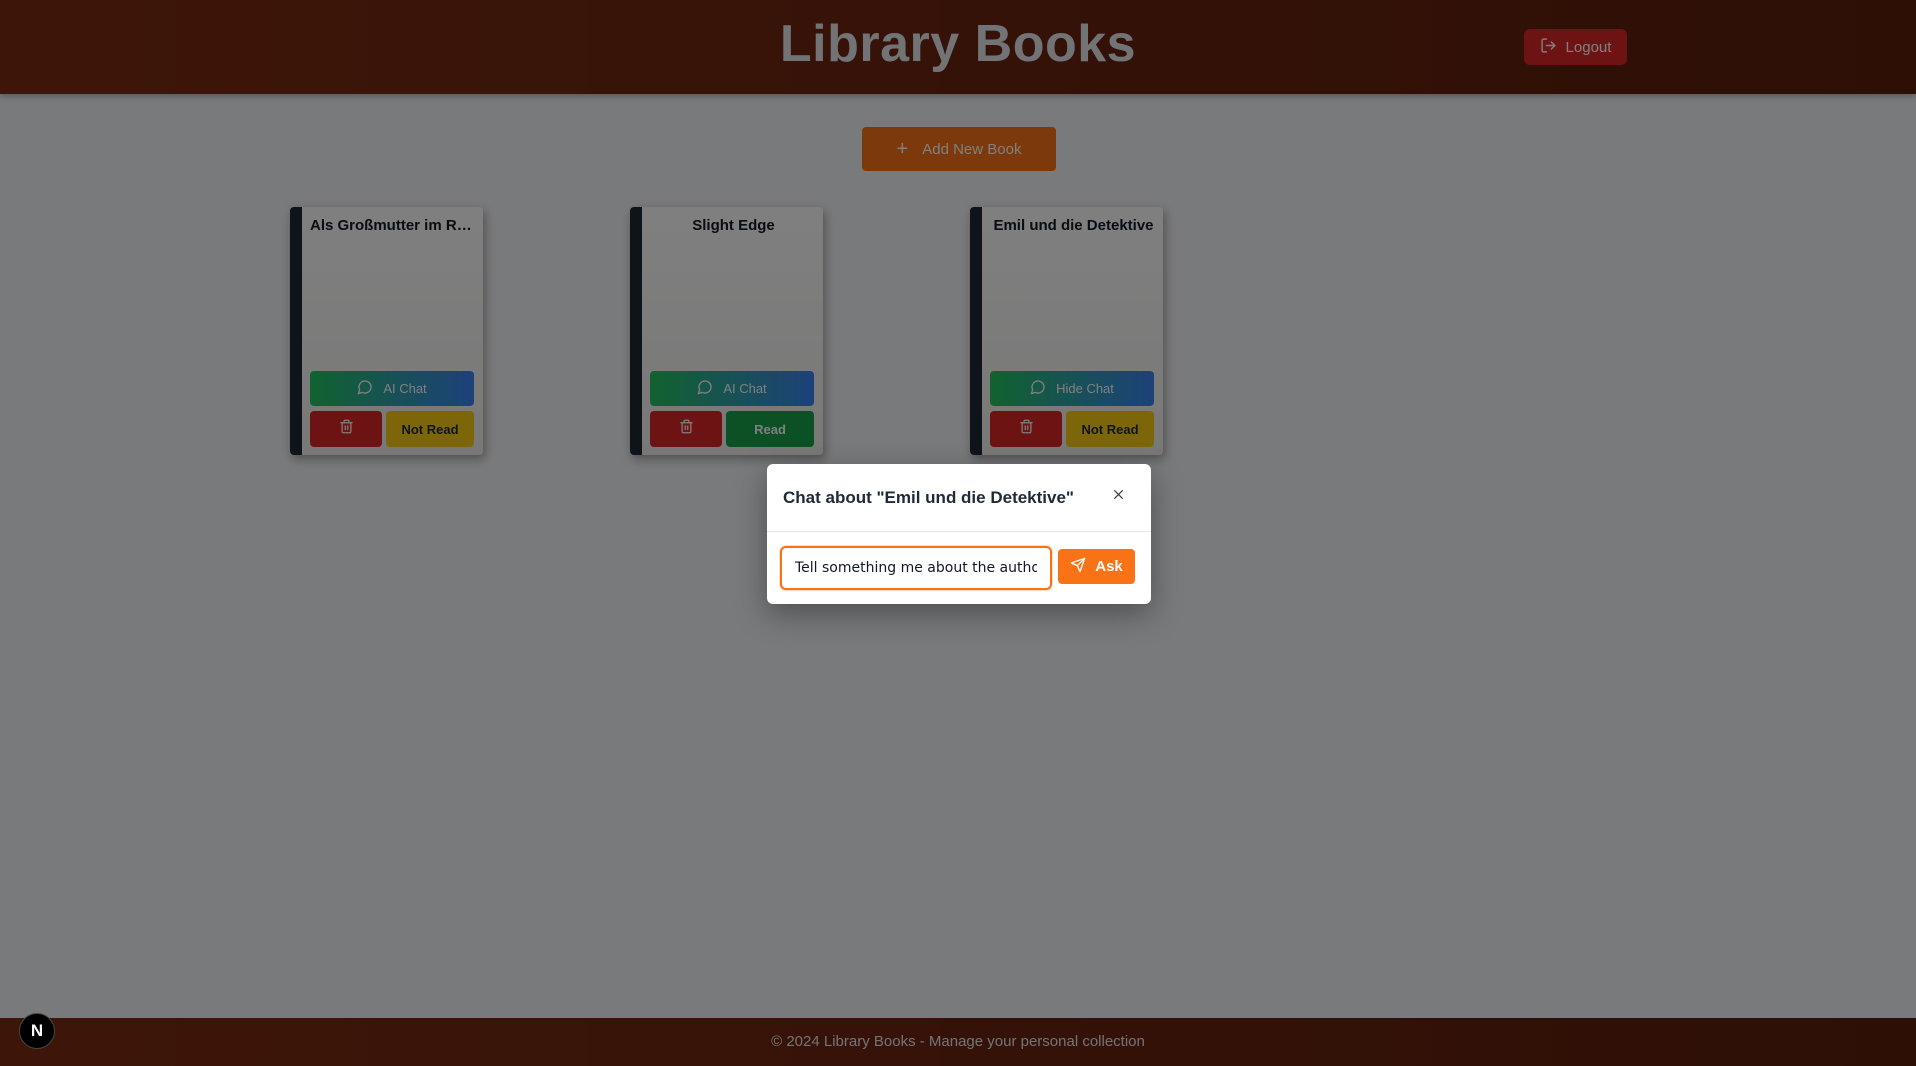  What do you see at coordinates (916, 568) in the screenshot?
I see `chat-question-input` at bounding box center [916, 568].